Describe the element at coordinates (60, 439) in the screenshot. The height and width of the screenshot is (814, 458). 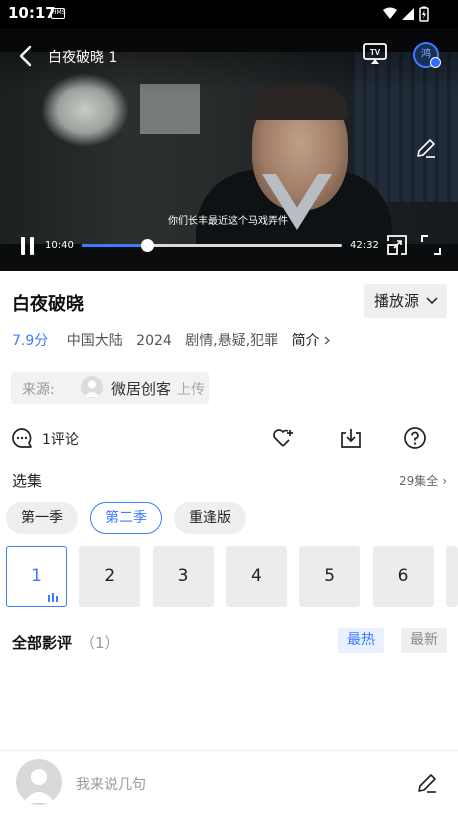
I see `comment-count: 1评论` at that location.